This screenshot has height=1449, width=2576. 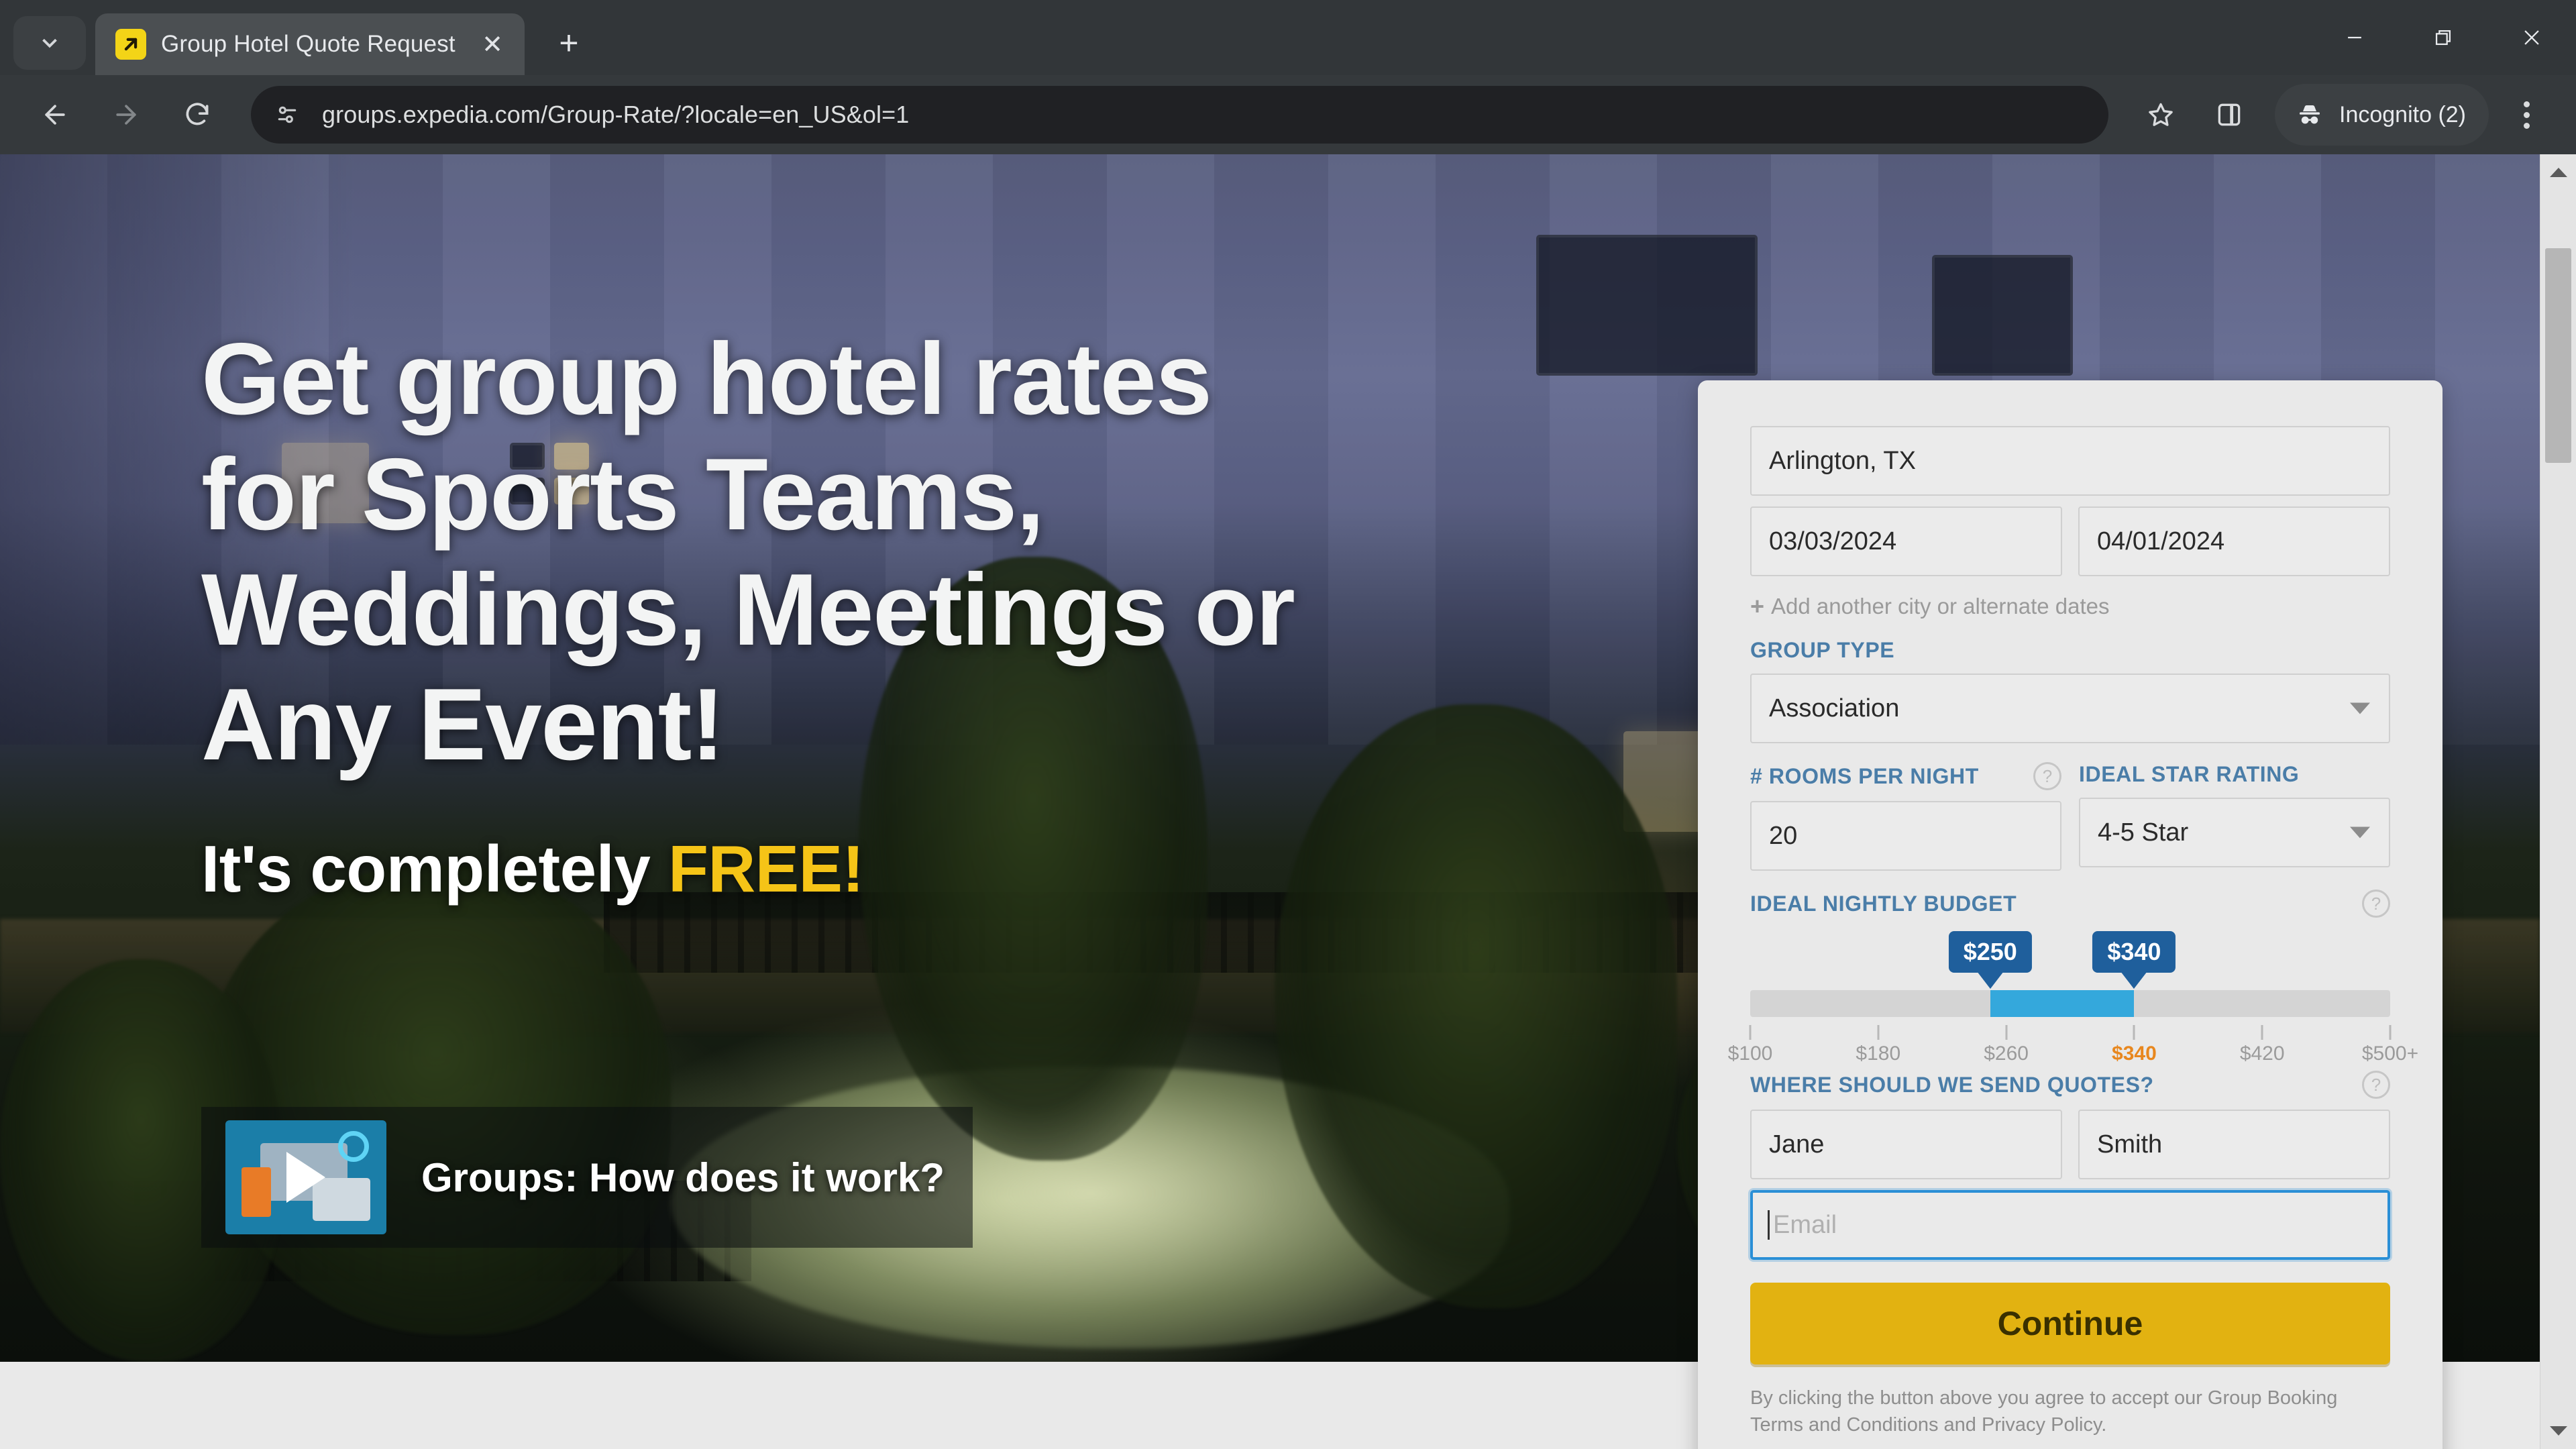 What do you see at coordinates (2070, 1225) in the screenshot?
I see `email-input: Email` at bounding box center [2070, 1225].